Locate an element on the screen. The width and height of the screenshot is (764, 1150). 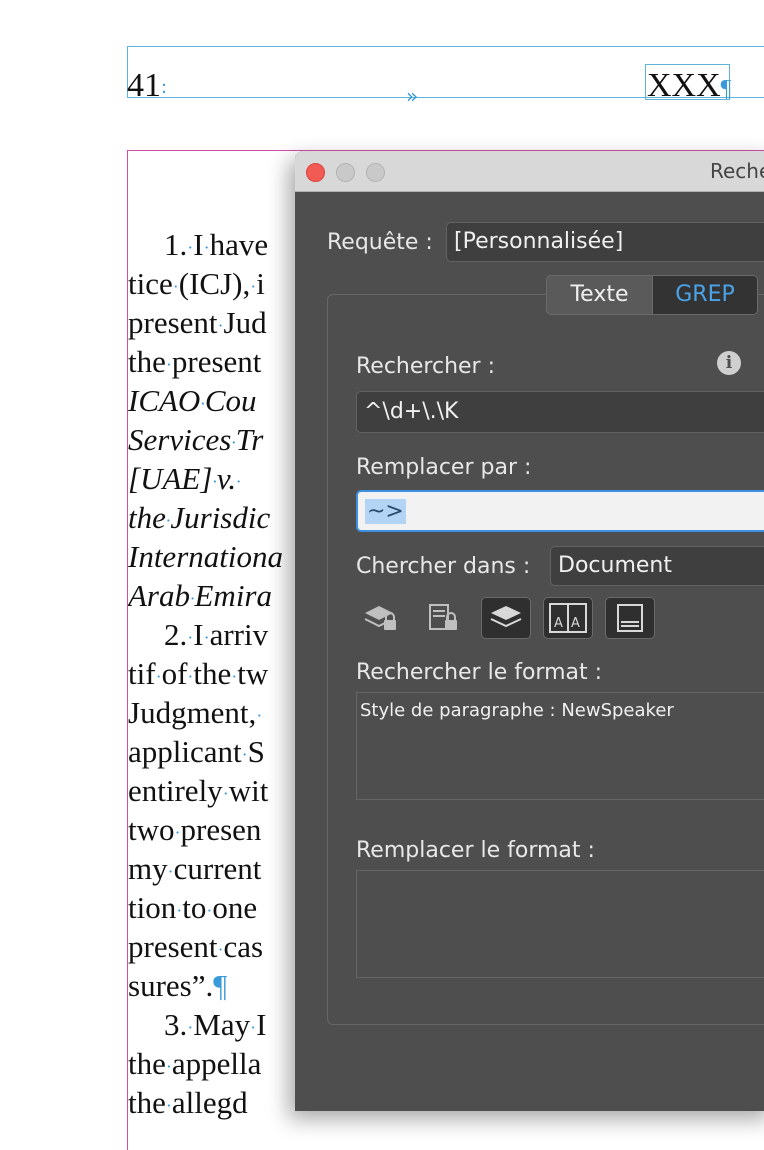
remplacer-format-label: Remplacer le format : is located at coordinates (475, 850).